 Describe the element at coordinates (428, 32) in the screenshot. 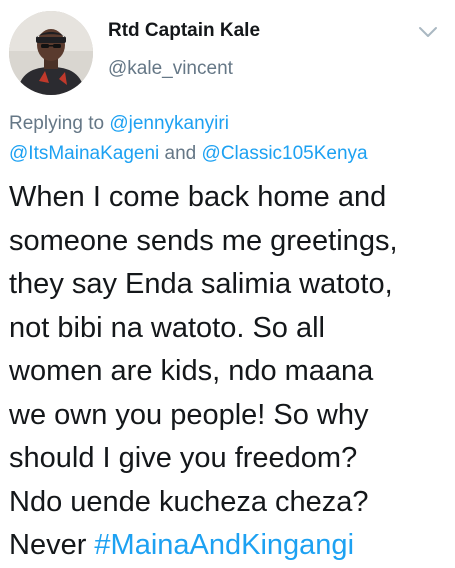

I see `chevron-down-icon` at that location.